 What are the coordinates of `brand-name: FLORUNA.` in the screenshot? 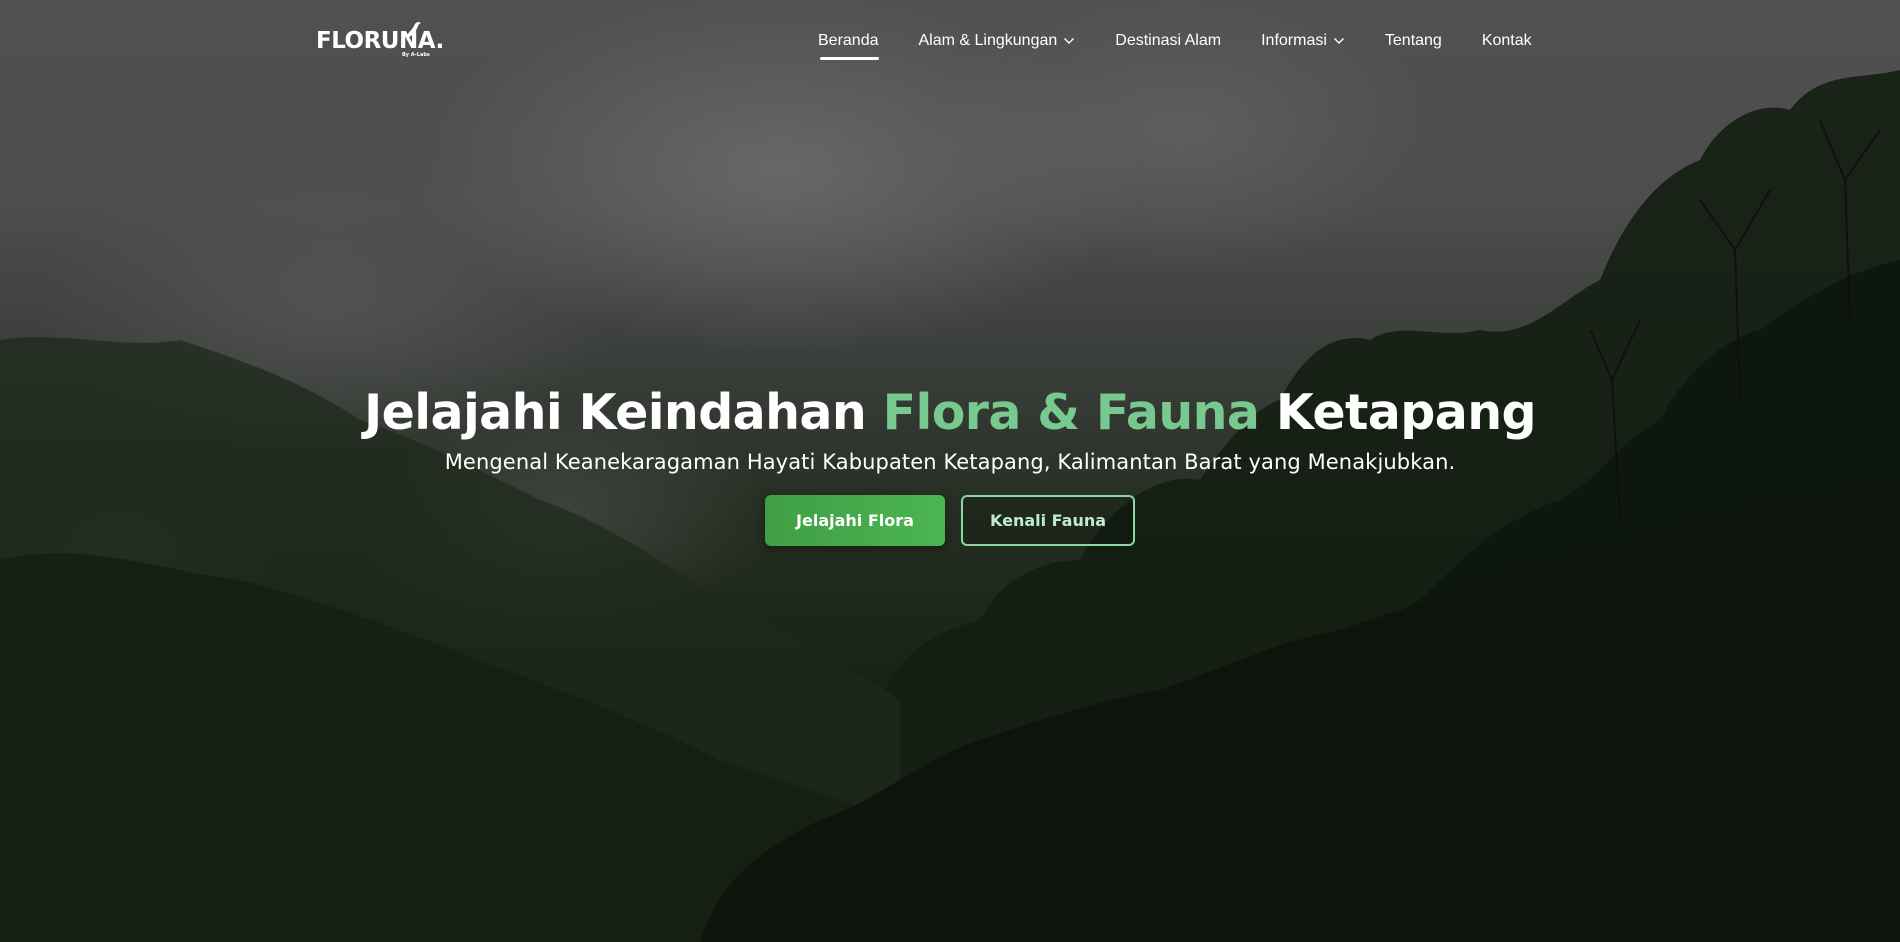 It's located at (380, 41).